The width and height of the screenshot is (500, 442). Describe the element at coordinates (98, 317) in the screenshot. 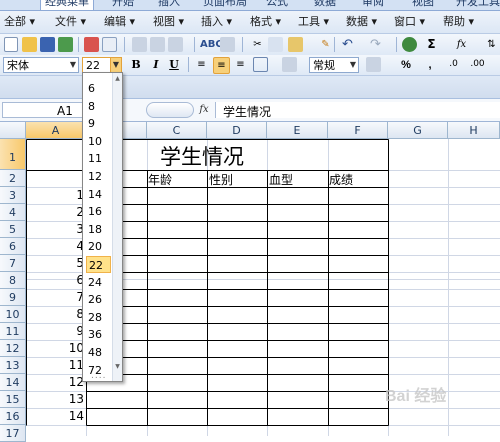

I see `font-size-option: 28` at that location.